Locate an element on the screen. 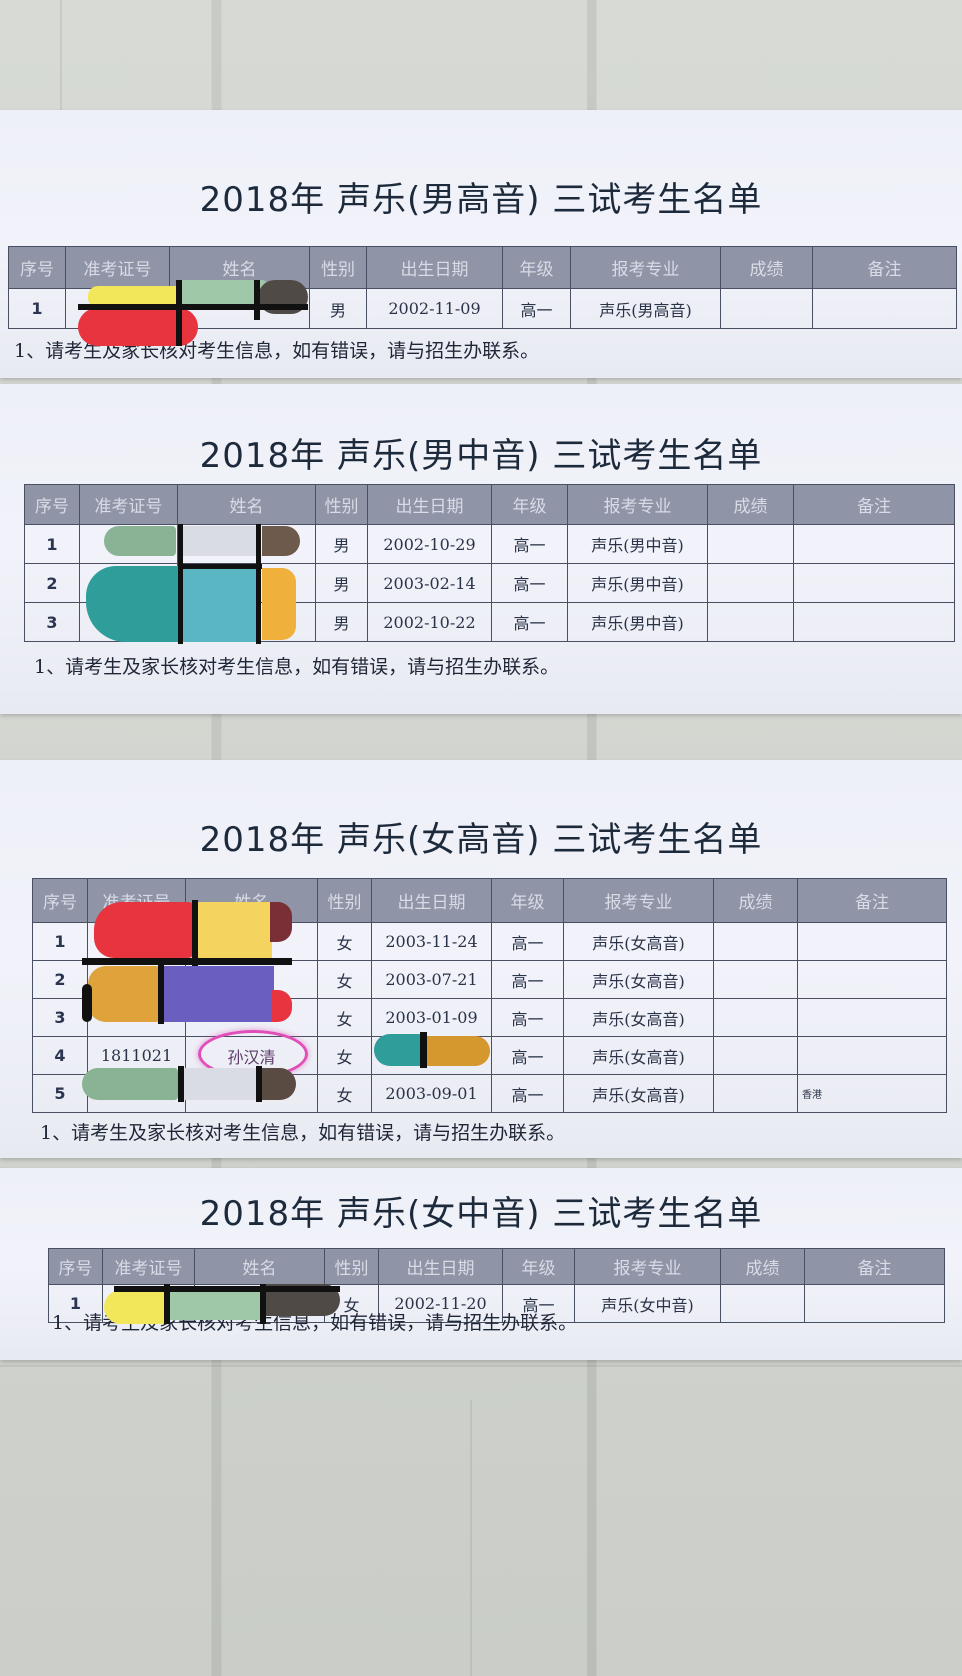 This screenshot has width=962, height=1676. cell-remark: 香港 is located at coordinates (872, 1093).